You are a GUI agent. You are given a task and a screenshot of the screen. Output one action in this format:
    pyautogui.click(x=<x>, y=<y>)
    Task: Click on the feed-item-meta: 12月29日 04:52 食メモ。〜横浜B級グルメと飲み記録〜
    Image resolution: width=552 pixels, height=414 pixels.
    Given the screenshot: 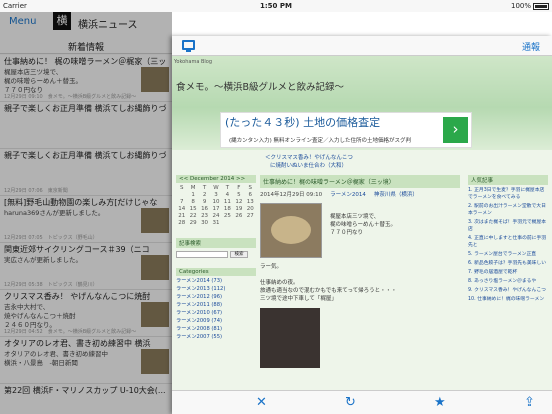 What is the action you would take?
    pyautogui.click(x=70, y=332)
    